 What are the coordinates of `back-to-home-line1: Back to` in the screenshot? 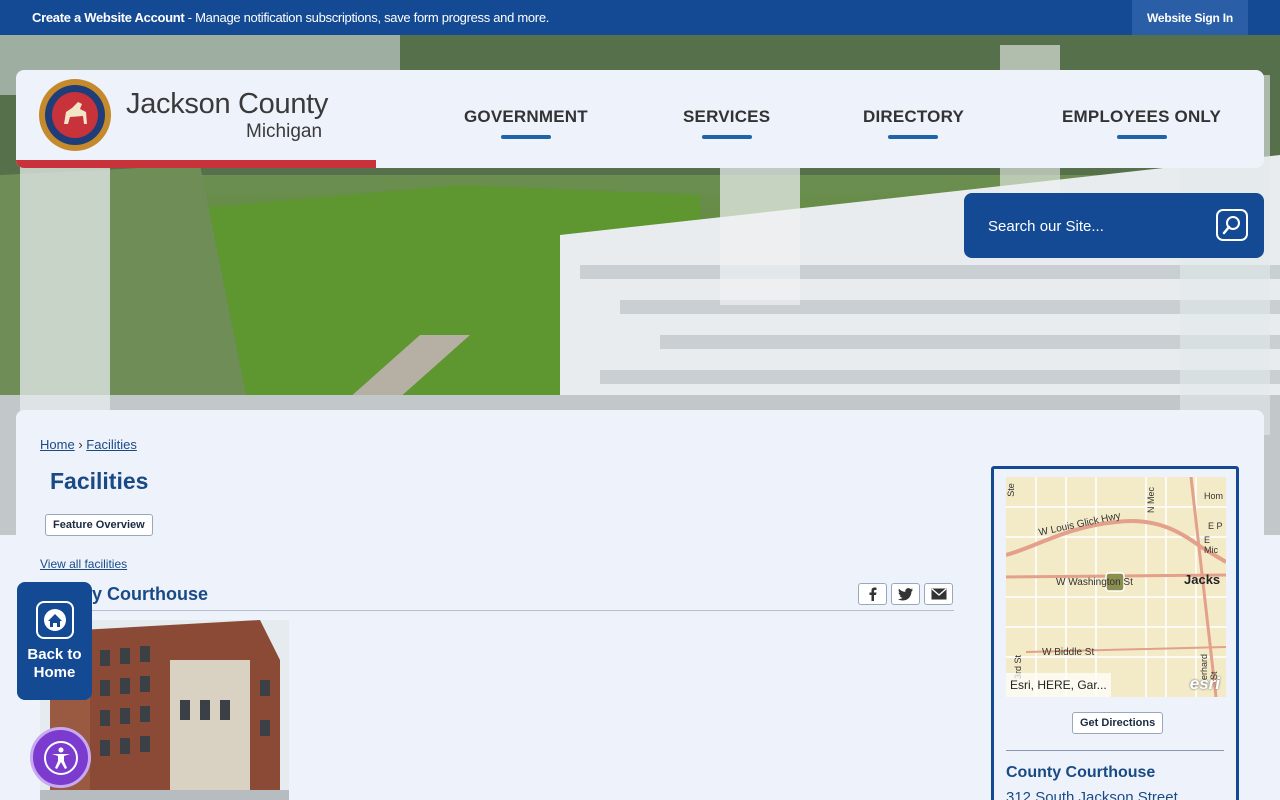 It's located at (54, 654).